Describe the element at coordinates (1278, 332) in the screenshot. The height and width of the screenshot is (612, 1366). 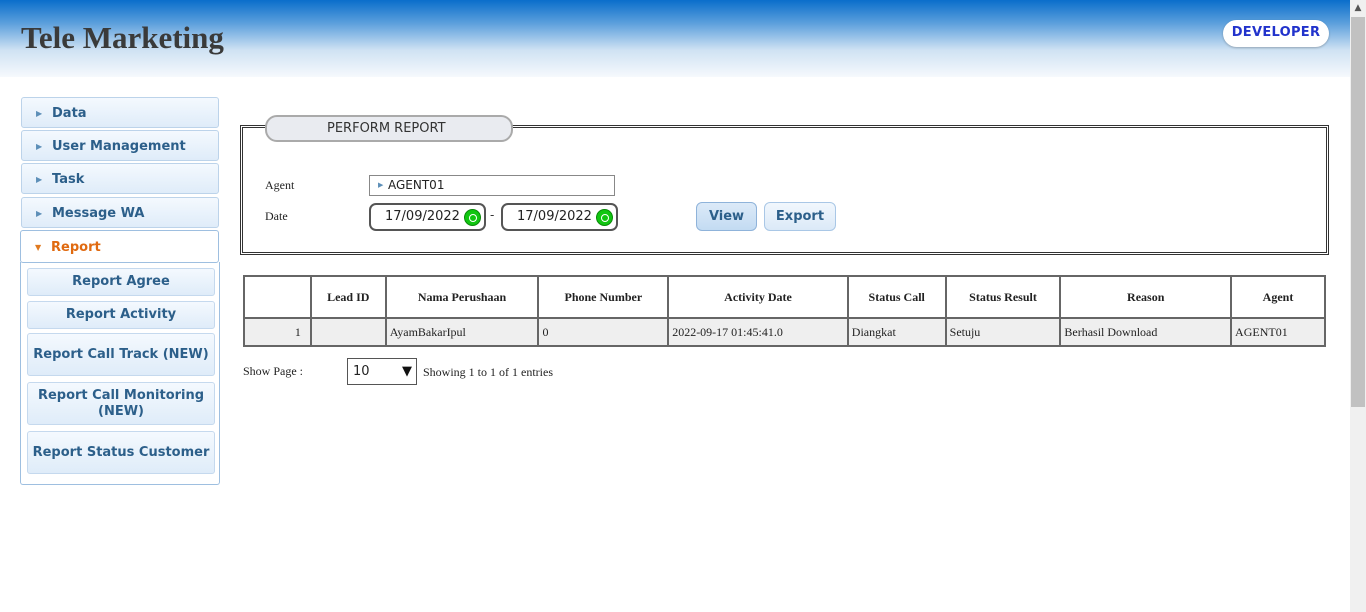
I see `table-cell: AGENT01` at that location.